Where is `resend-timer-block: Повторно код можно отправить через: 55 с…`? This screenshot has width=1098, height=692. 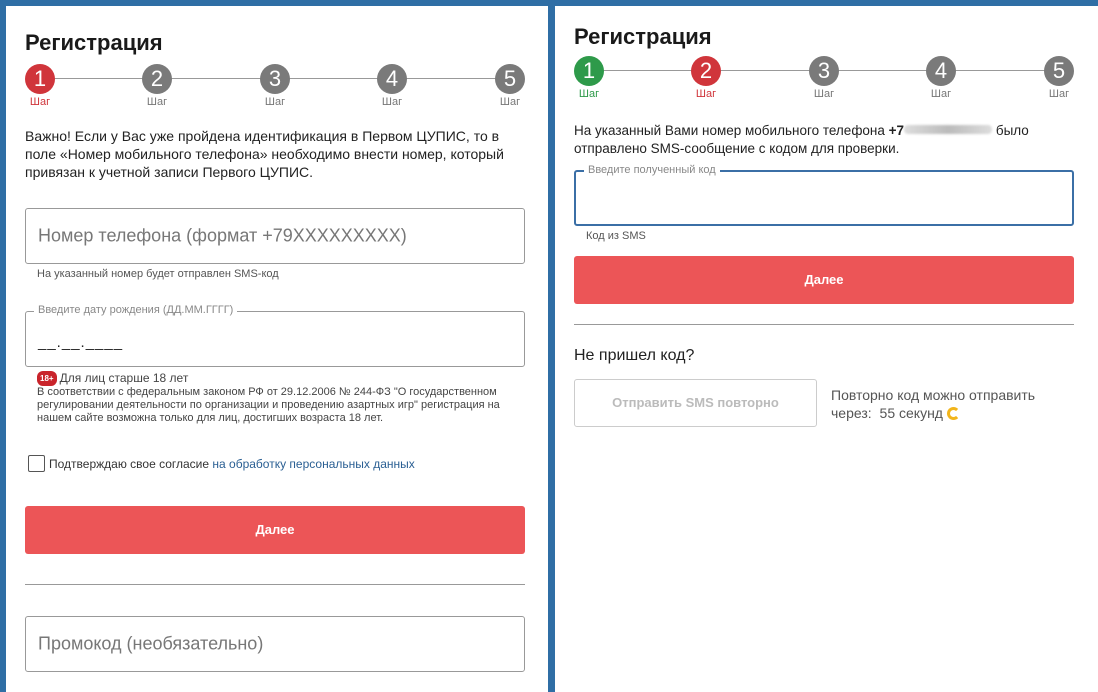 resend-timer-block: Повторно код можно отправить через: 55 с… is located at coordinates (946, 404).